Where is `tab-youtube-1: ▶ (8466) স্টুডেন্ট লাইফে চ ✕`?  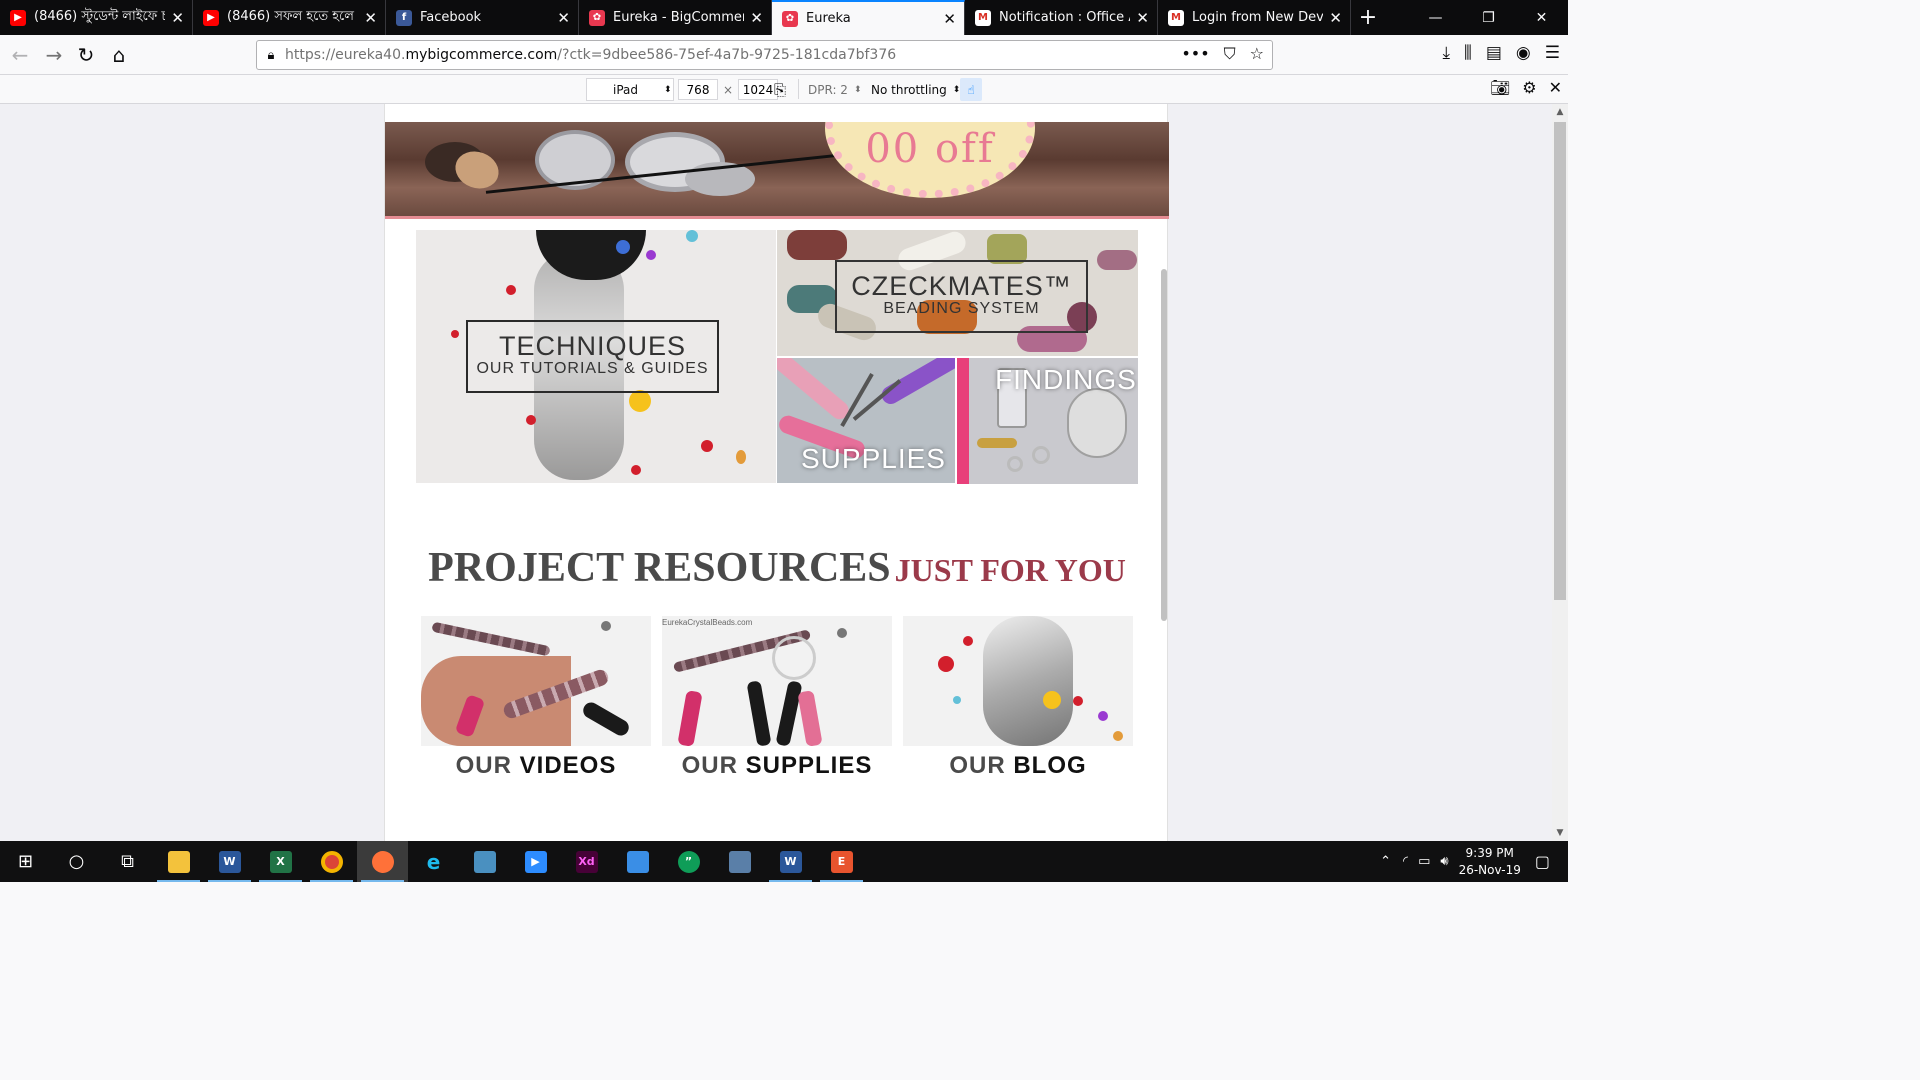 tab-youtube-1: ▶ (8466) স্টুডেন্ট লাইফে চ ✕ is located at coordinates (96, 17).